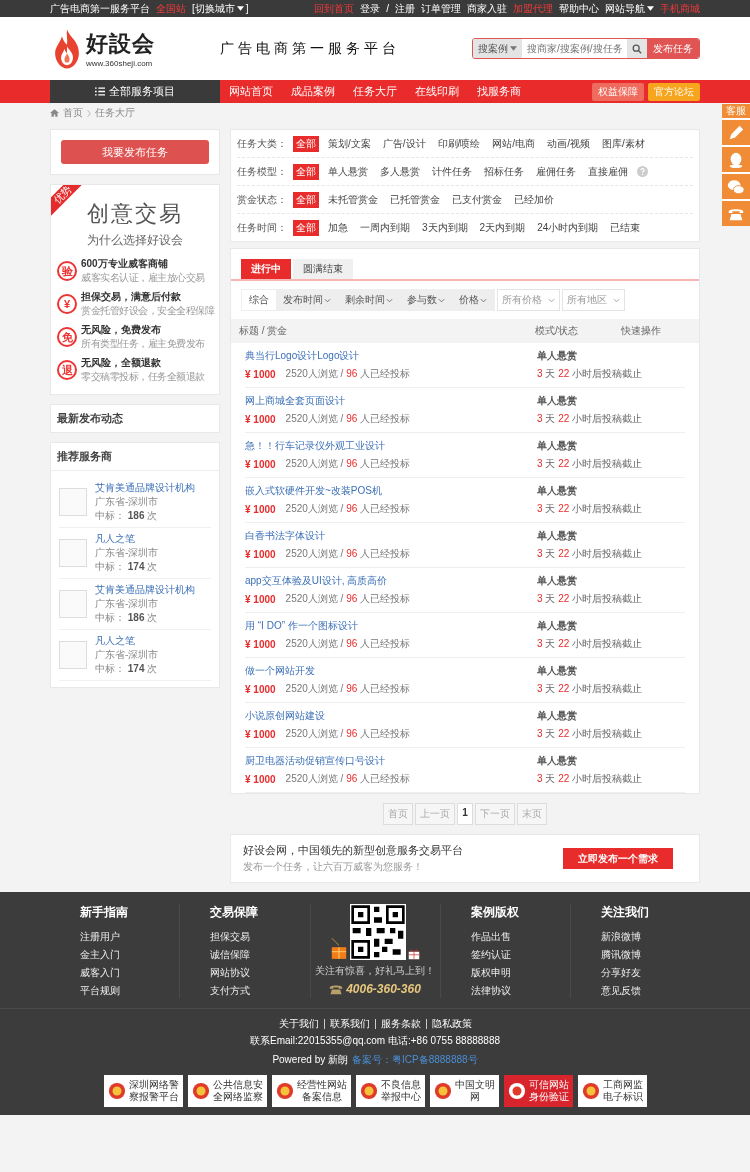 This screenshot has width=750, height=1172. Describe the element at coordinates (259, 300) in the screenshot. I see `sort-option: 综合` at that location.